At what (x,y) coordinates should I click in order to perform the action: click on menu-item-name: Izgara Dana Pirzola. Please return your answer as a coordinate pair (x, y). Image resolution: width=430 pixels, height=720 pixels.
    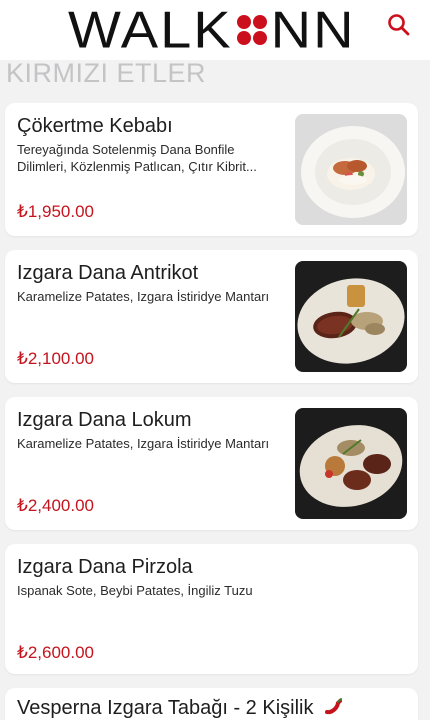
    Looking at the image, I should click on (105, 567).